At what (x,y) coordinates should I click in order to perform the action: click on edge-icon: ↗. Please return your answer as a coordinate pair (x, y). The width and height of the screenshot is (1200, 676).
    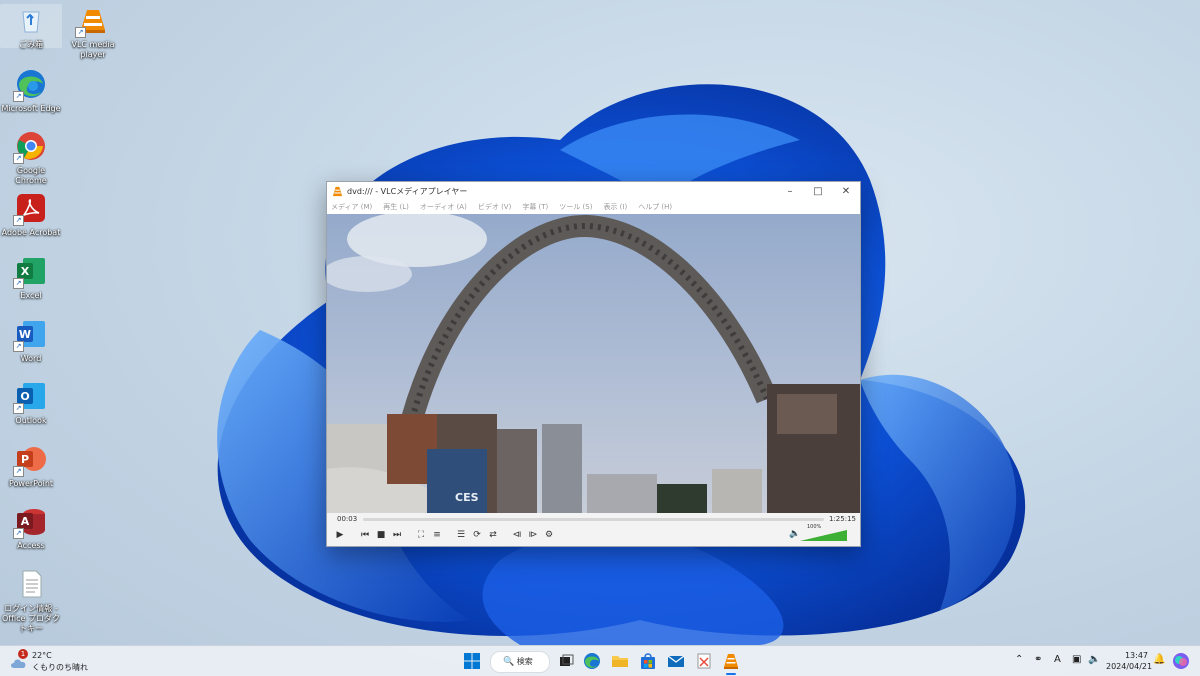
    Looking at the image, I should click on (30, 85).